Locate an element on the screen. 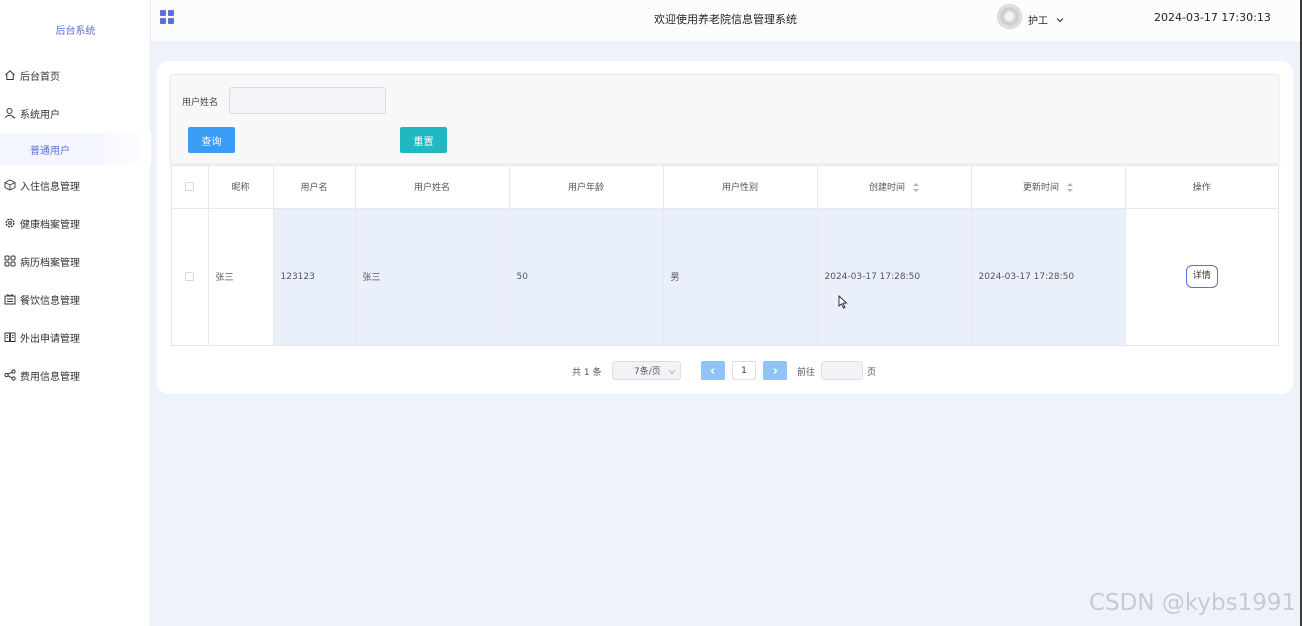 The height and width of the screenshot is (626, 1302). sidebar-item-label: 费用信息管理 is located at coordinates (50, 377).